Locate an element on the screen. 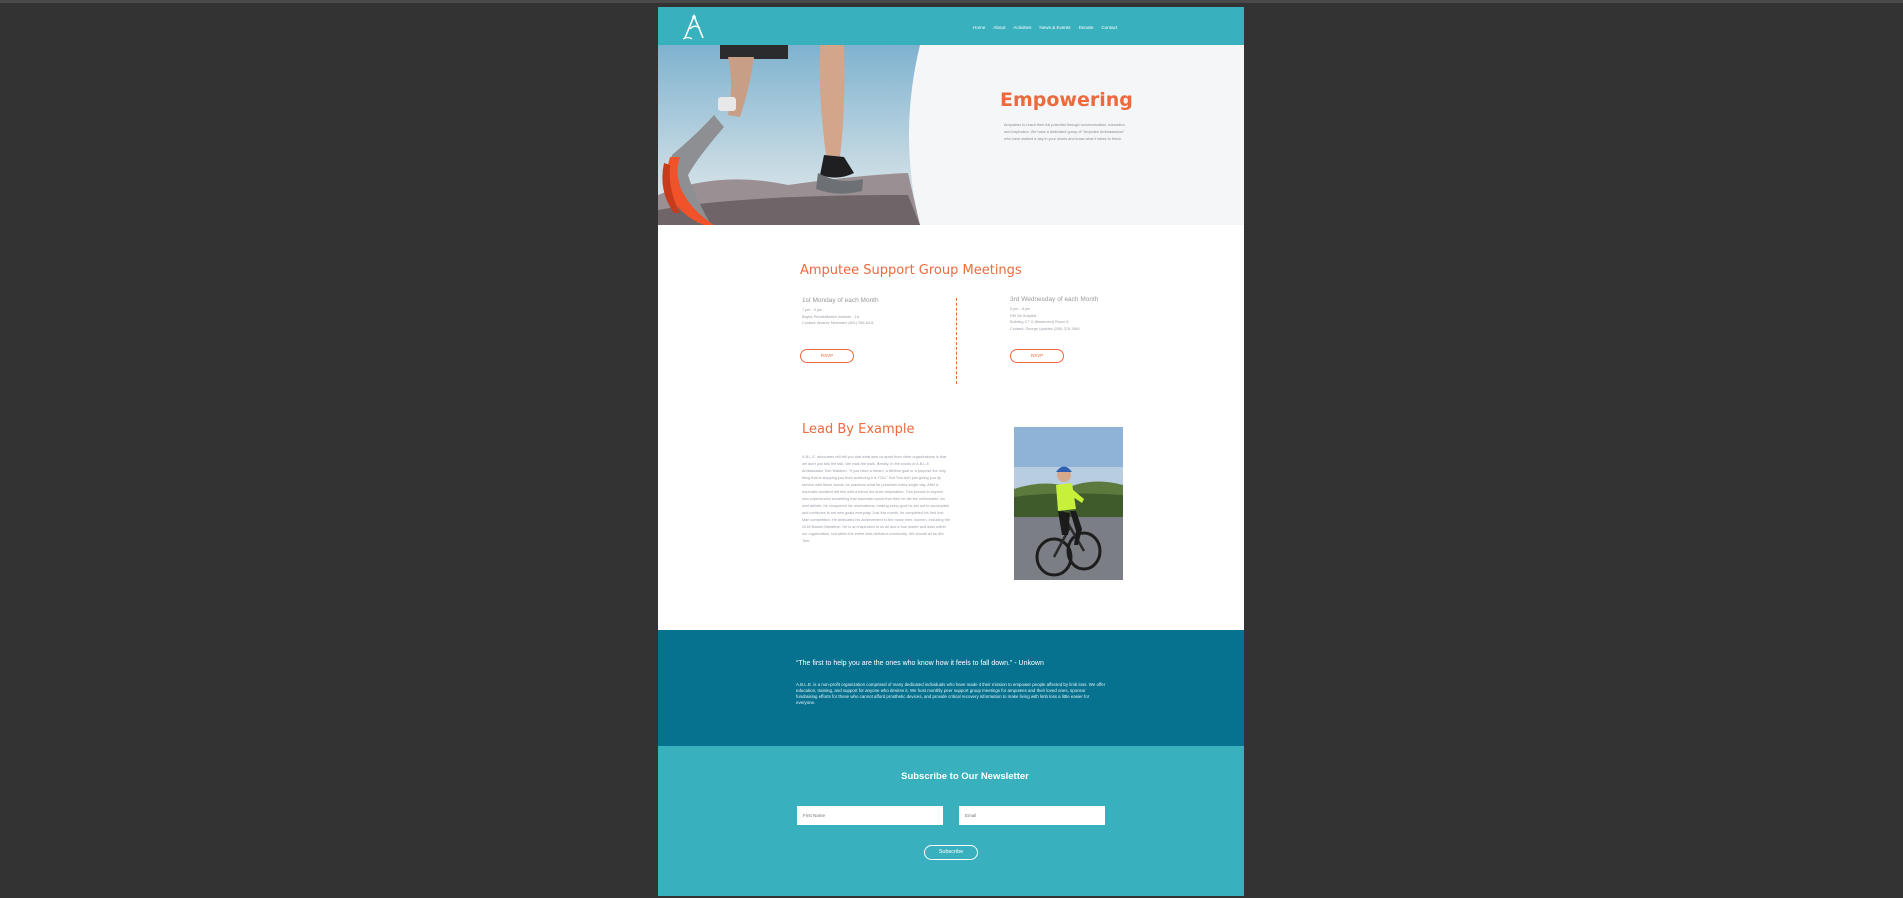 This screenshot has width=1903, height=898. nav-home: Home is located at coordinates (979, 27).